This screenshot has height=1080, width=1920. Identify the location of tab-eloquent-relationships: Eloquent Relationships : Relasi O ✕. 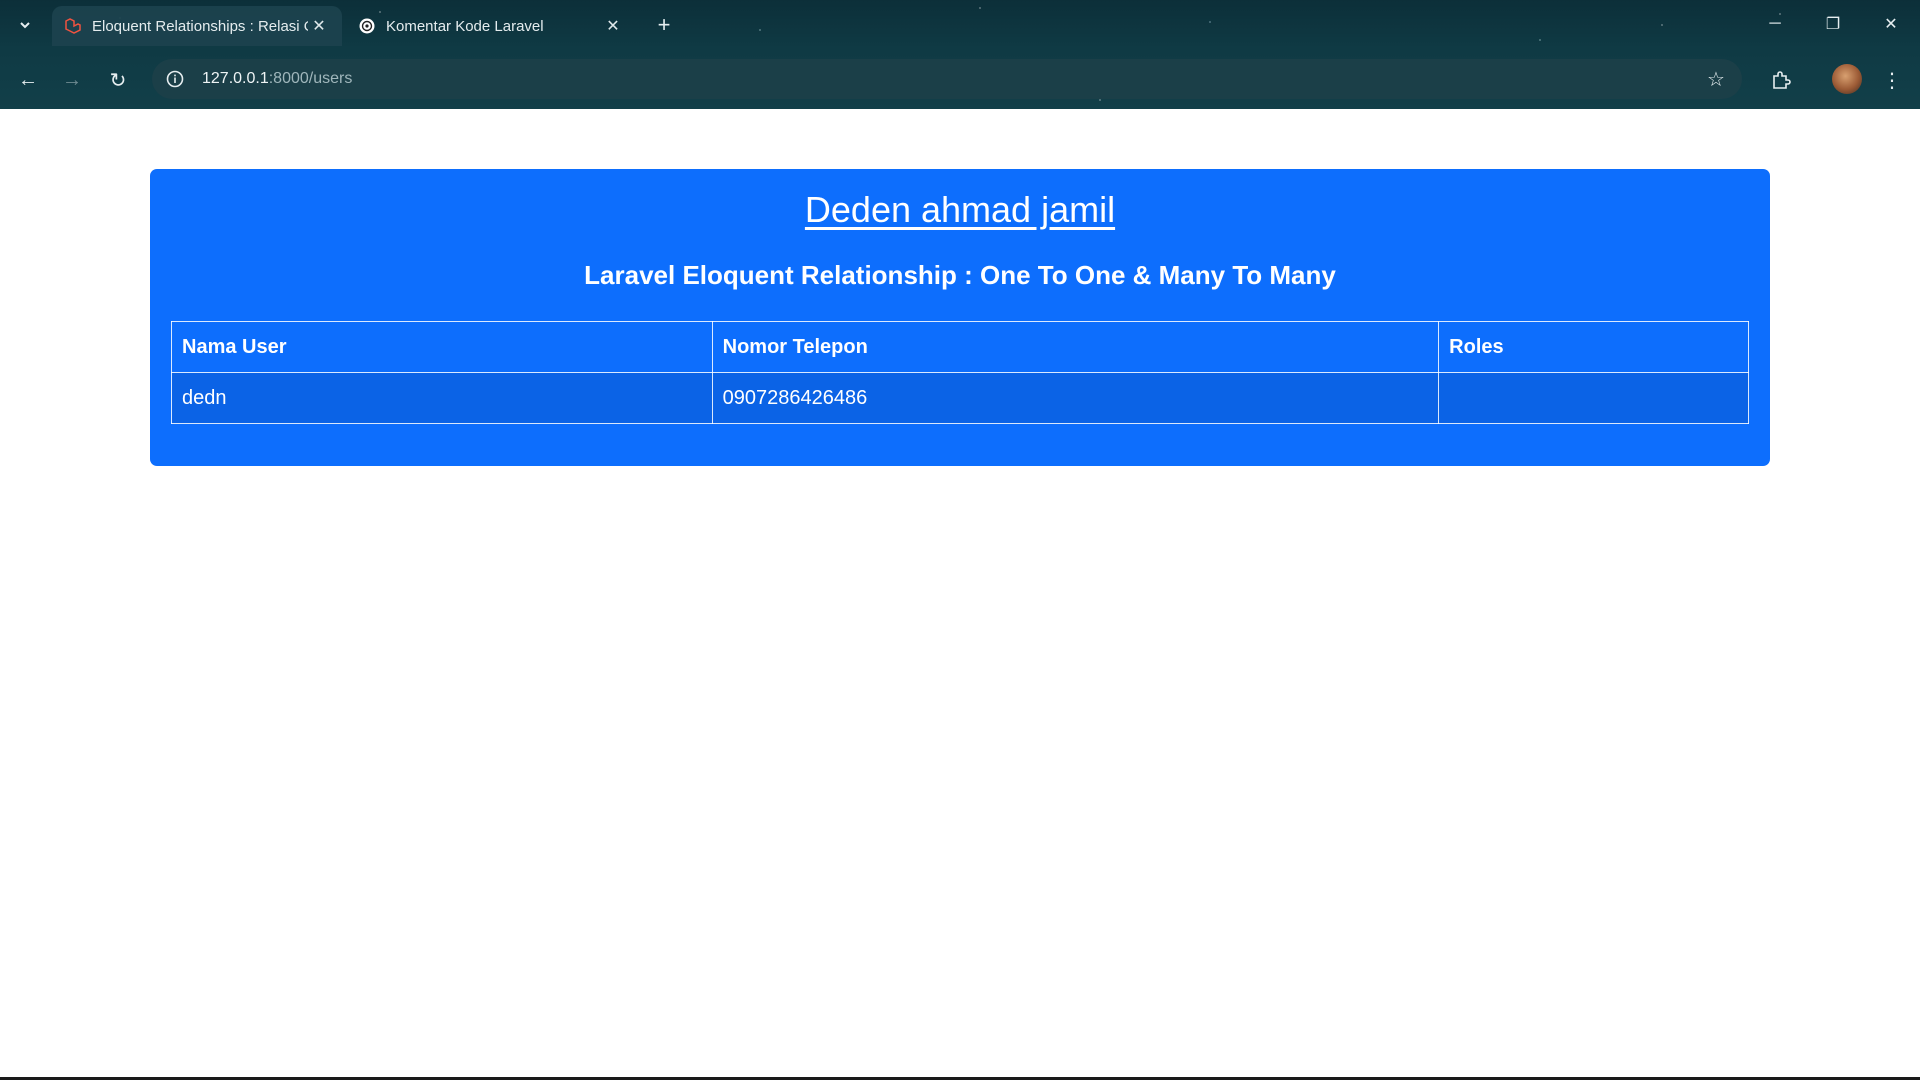
(197, 26).